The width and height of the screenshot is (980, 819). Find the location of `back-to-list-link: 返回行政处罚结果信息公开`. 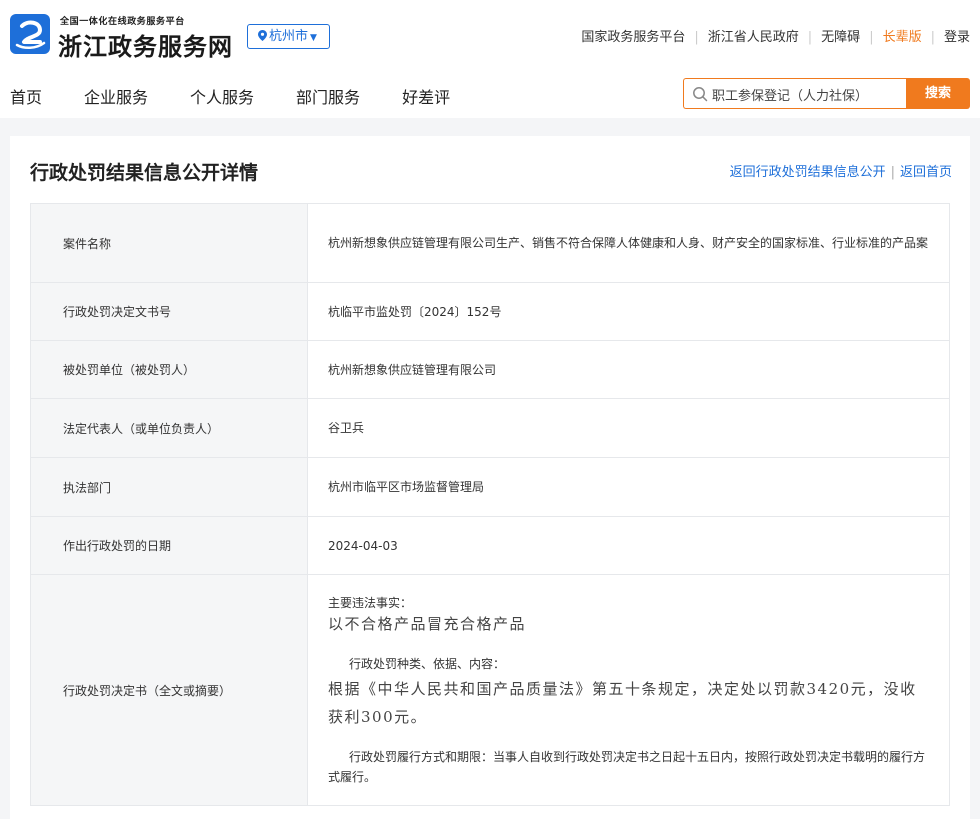

back-to-list-link: 返回行政处罚结果信息公开 is located at coordinates (808, 172).